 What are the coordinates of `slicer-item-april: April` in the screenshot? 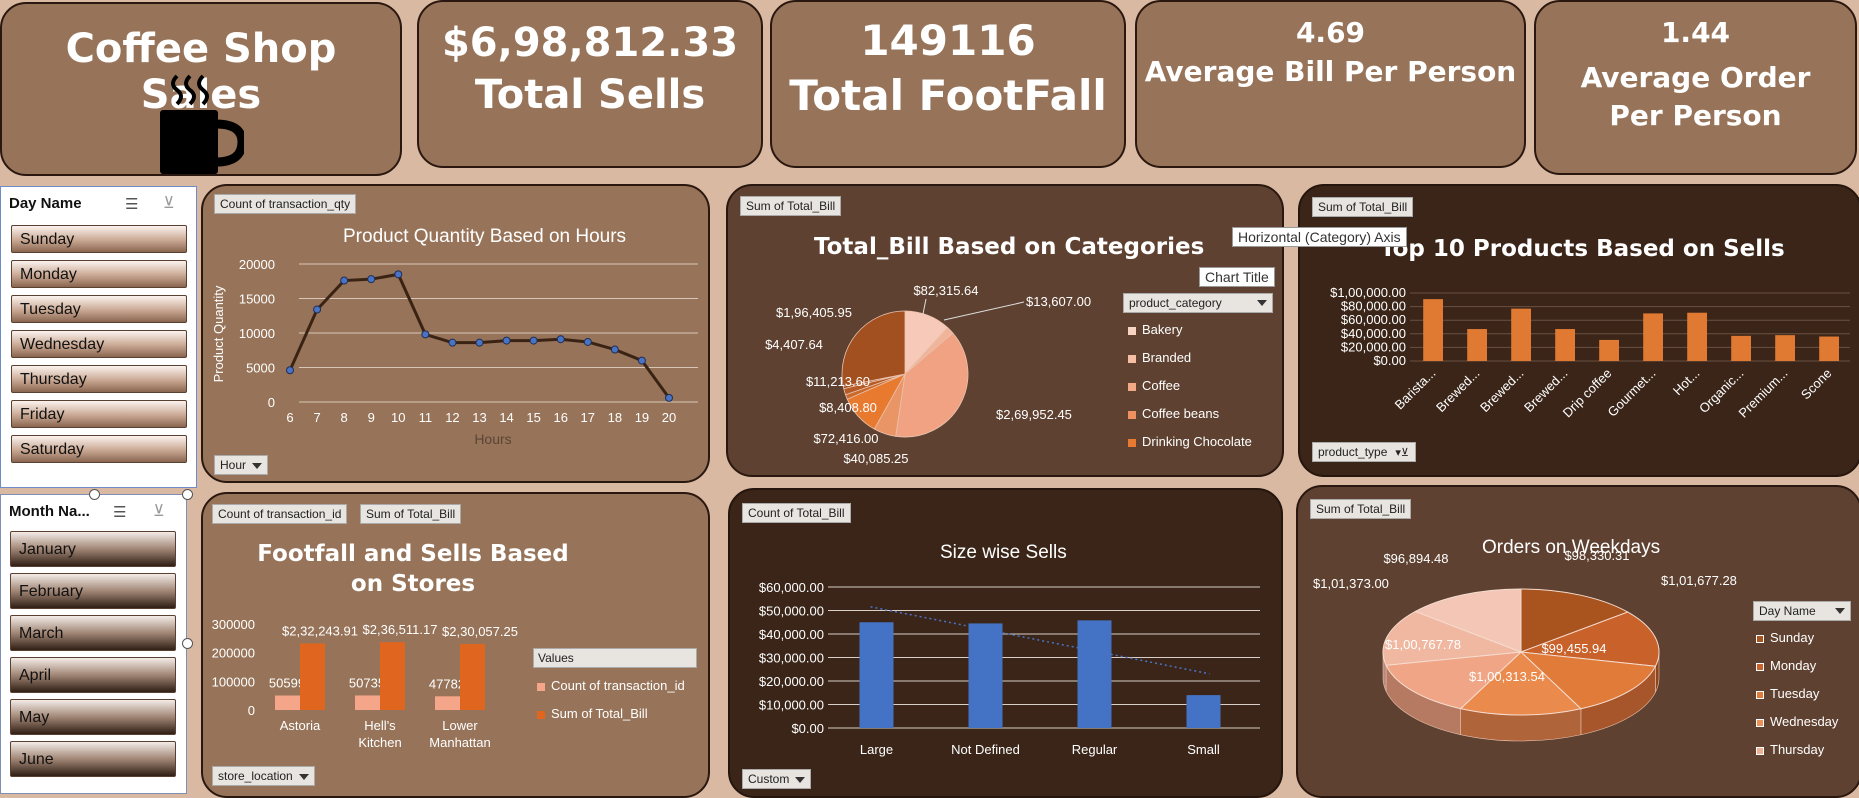 It's located at (93, 675).